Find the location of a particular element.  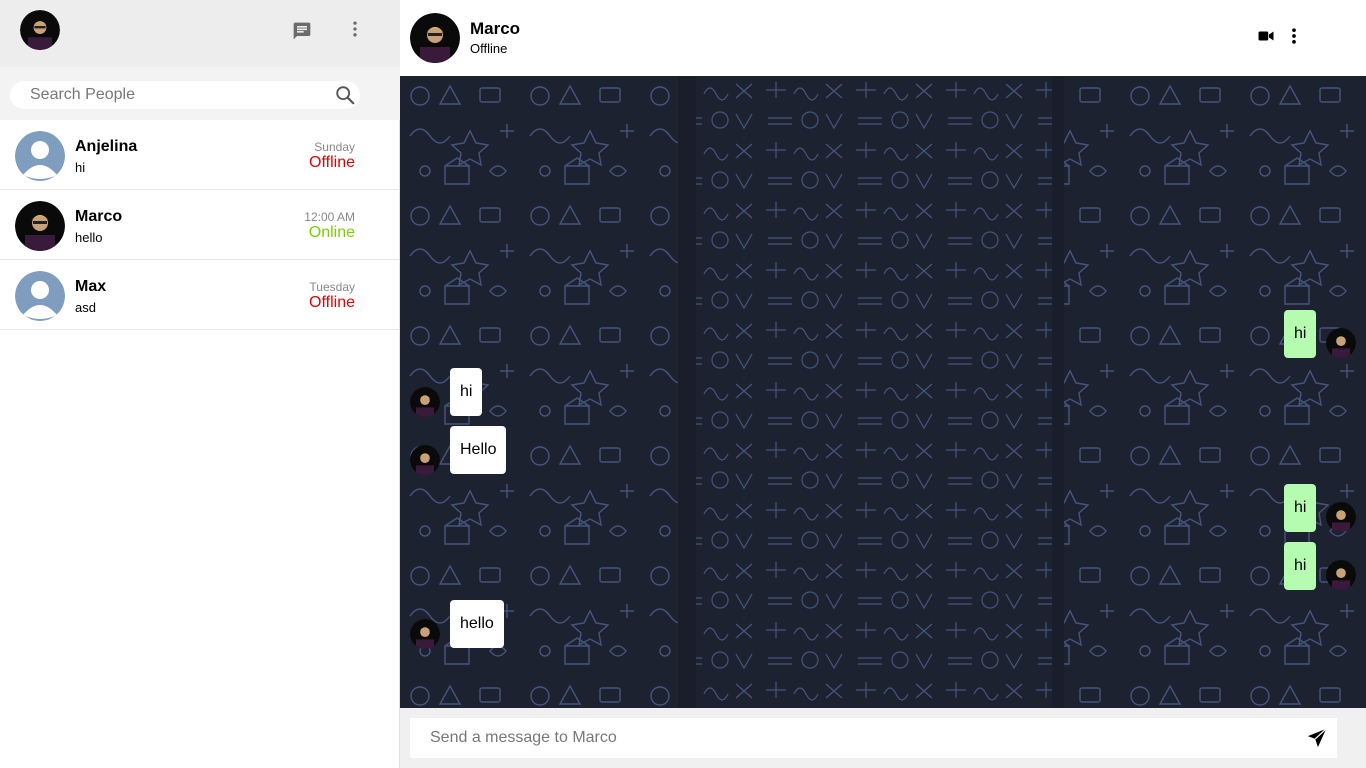

video-icon is located at coordinates (1266, 36).